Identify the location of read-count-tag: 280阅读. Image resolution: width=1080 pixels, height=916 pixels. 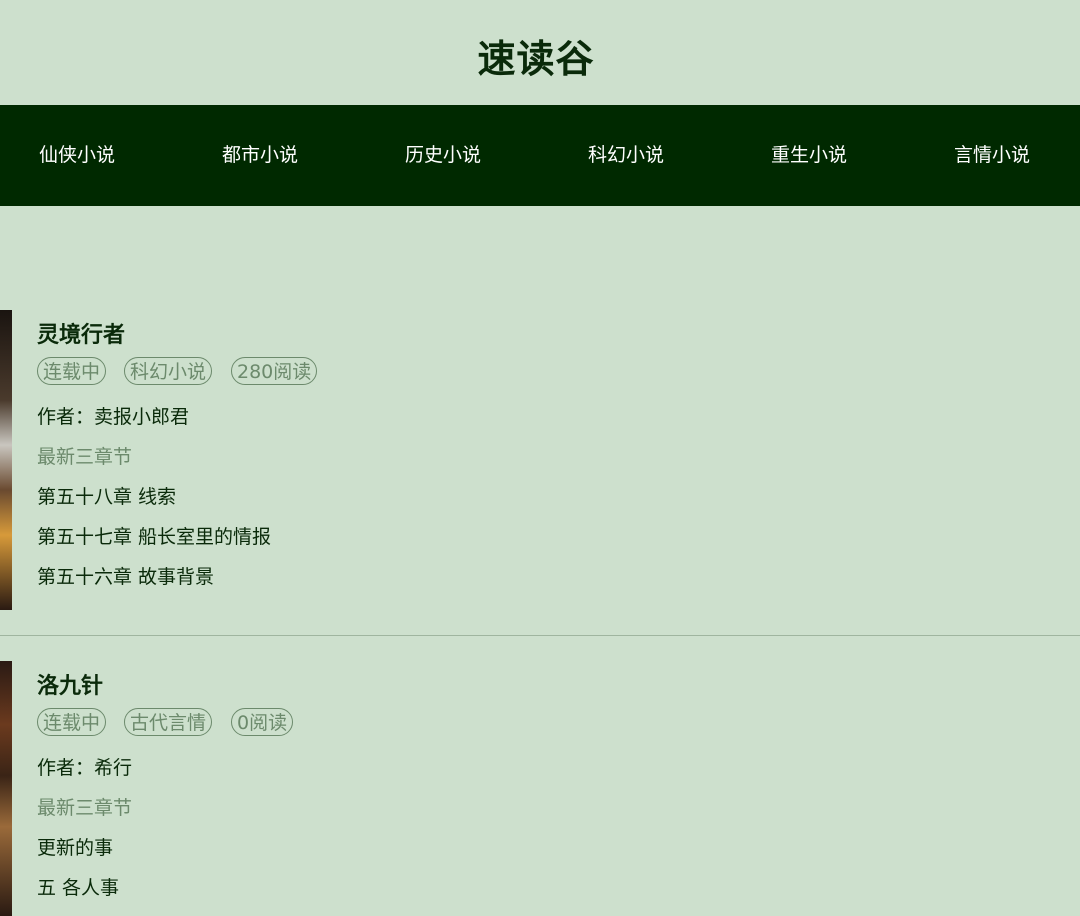
(274, 371).